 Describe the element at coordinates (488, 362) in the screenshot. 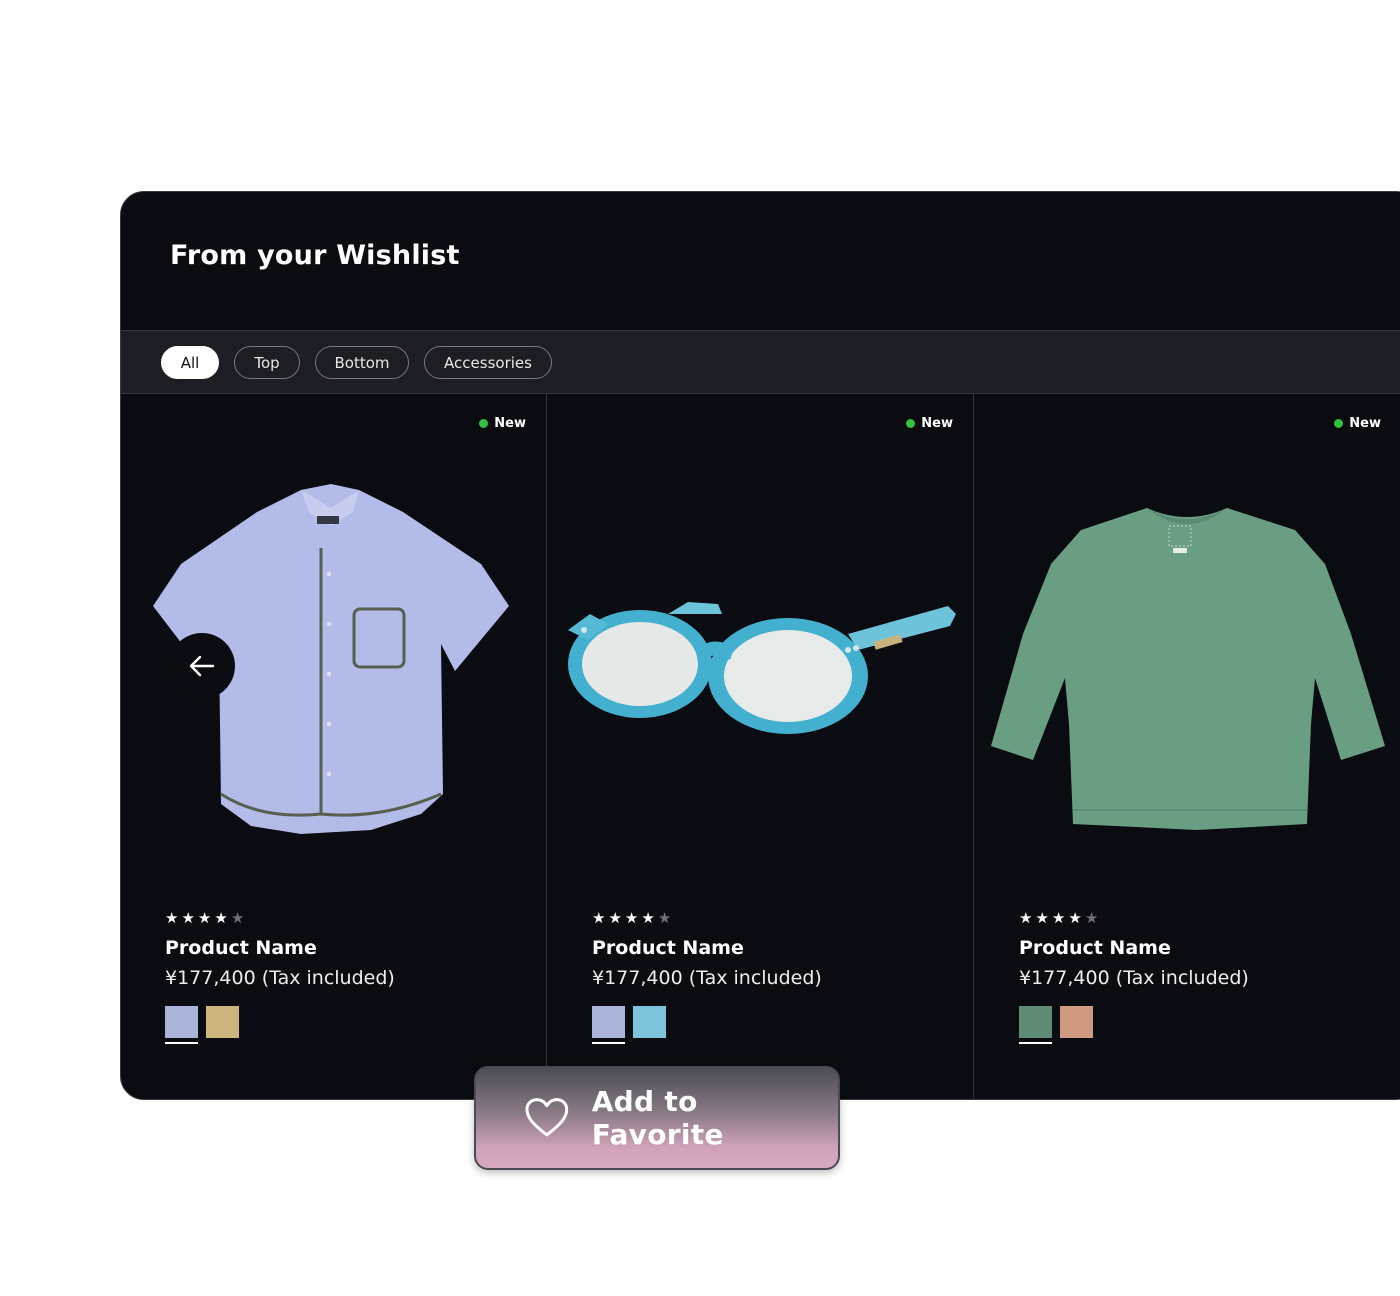

I see `filter-chip-accessories: Accessories` at that location.